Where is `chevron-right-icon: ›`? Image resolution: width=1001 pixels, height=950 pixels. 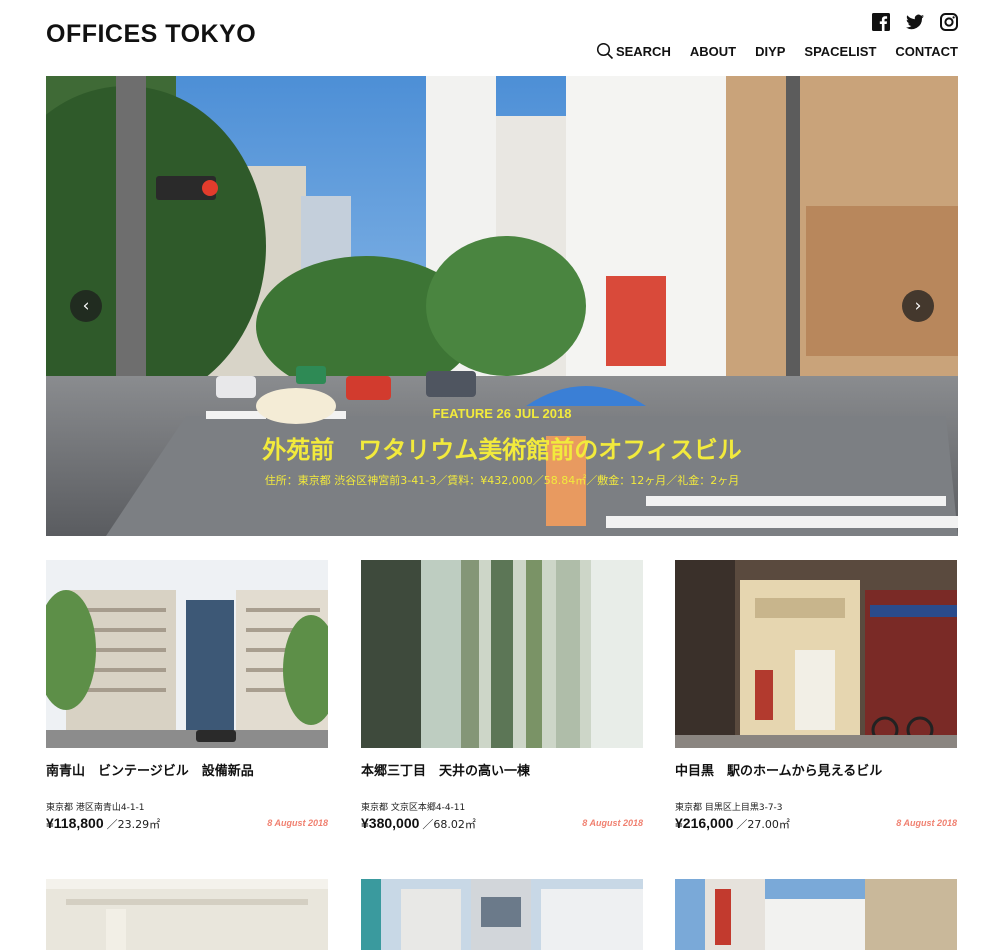
chevron-right-icon: › is located at coordinates (918, 306).